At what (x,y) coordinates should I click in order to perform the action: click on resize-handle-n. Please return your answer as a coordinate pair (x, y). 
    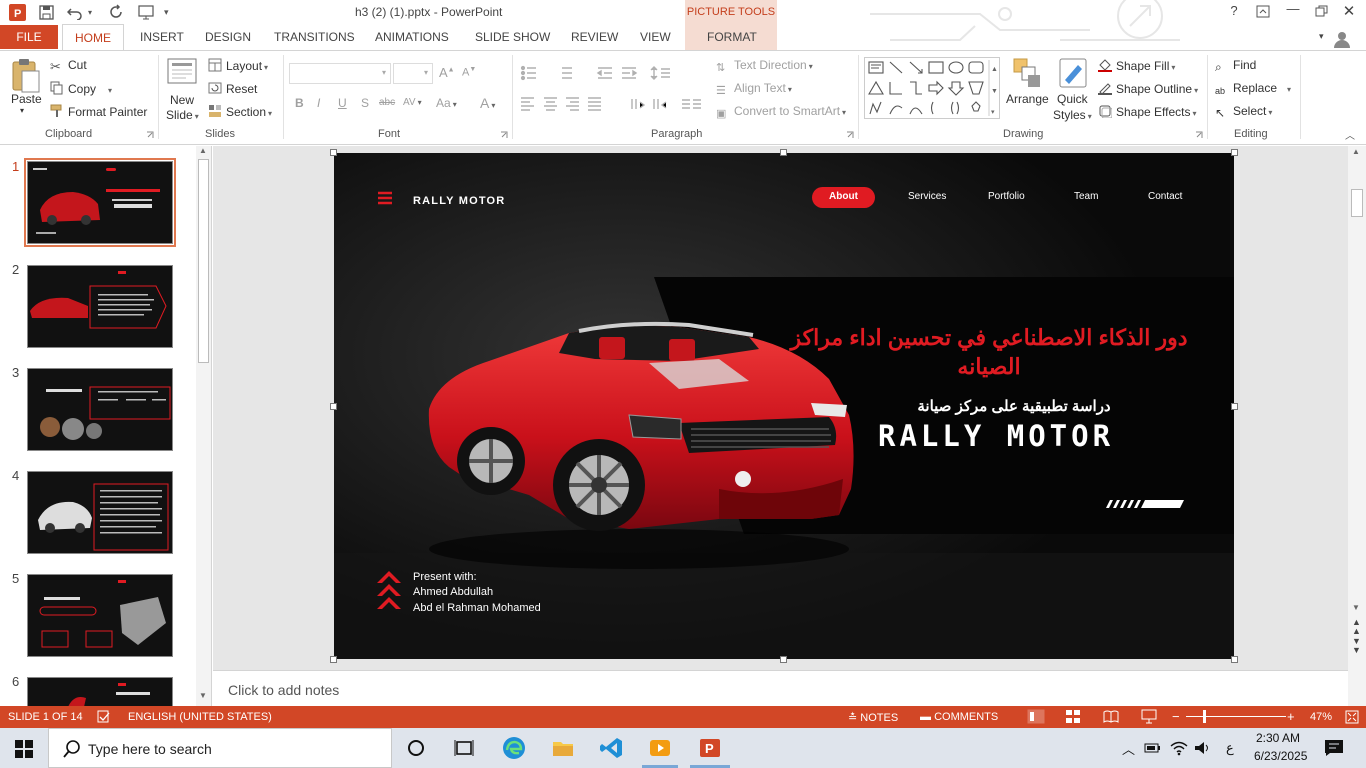
    Looking at the image, I should click on (783, 152).